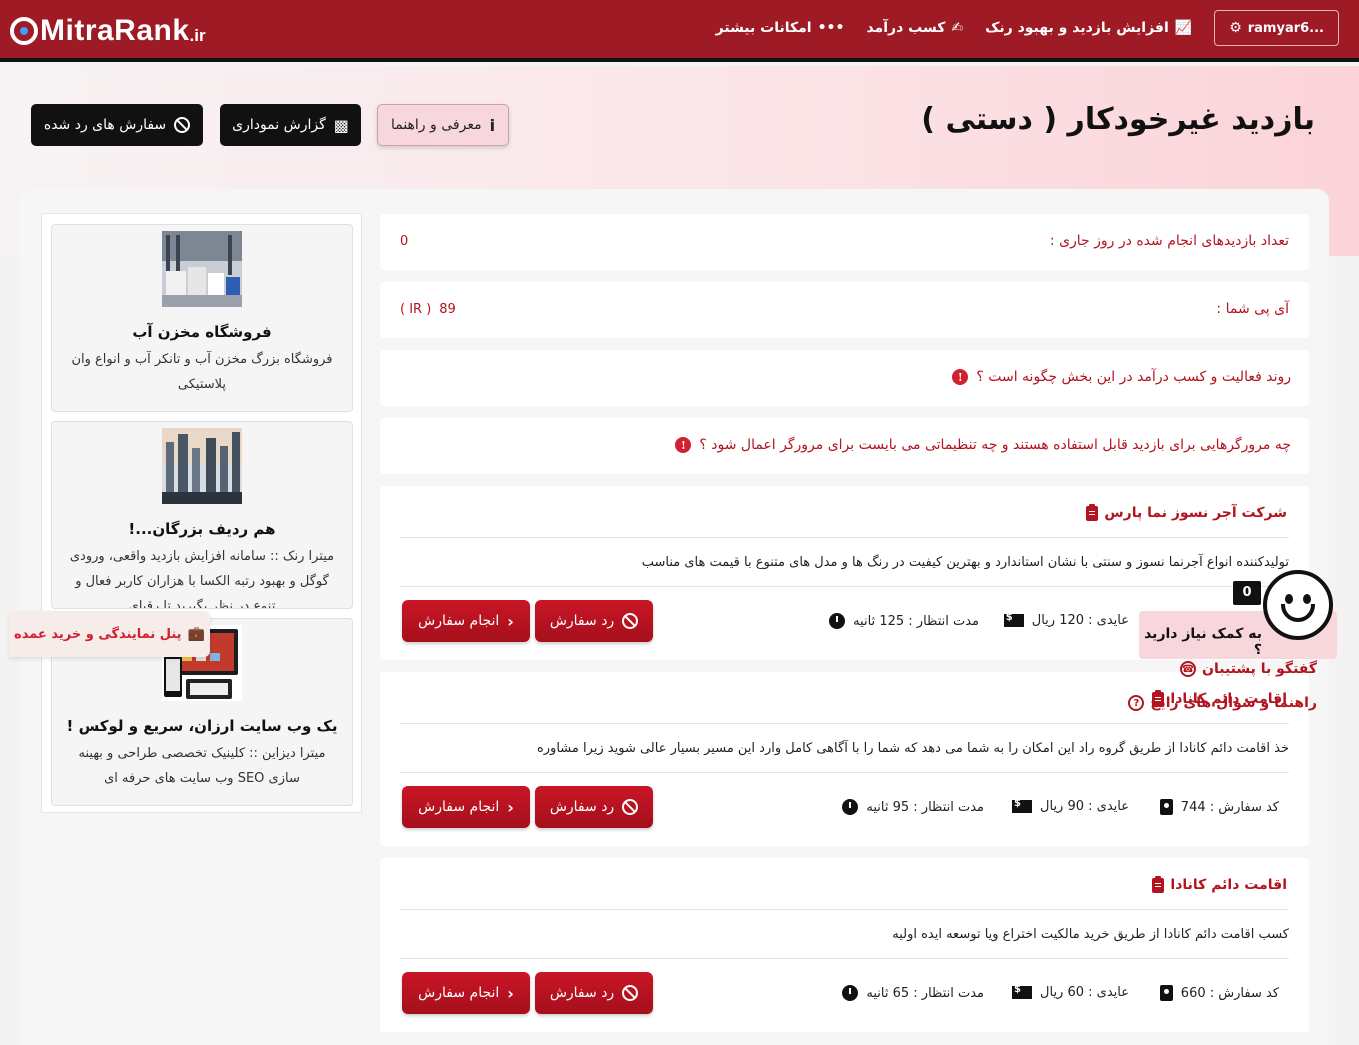 The width and height of the screenshot is (1359, 1045). Describe the element at coordinates (1169, 241) in the screenshot. I see `visits-today-label: تعداد بازدیدهای انجام شده در روز جاری :` at that location.